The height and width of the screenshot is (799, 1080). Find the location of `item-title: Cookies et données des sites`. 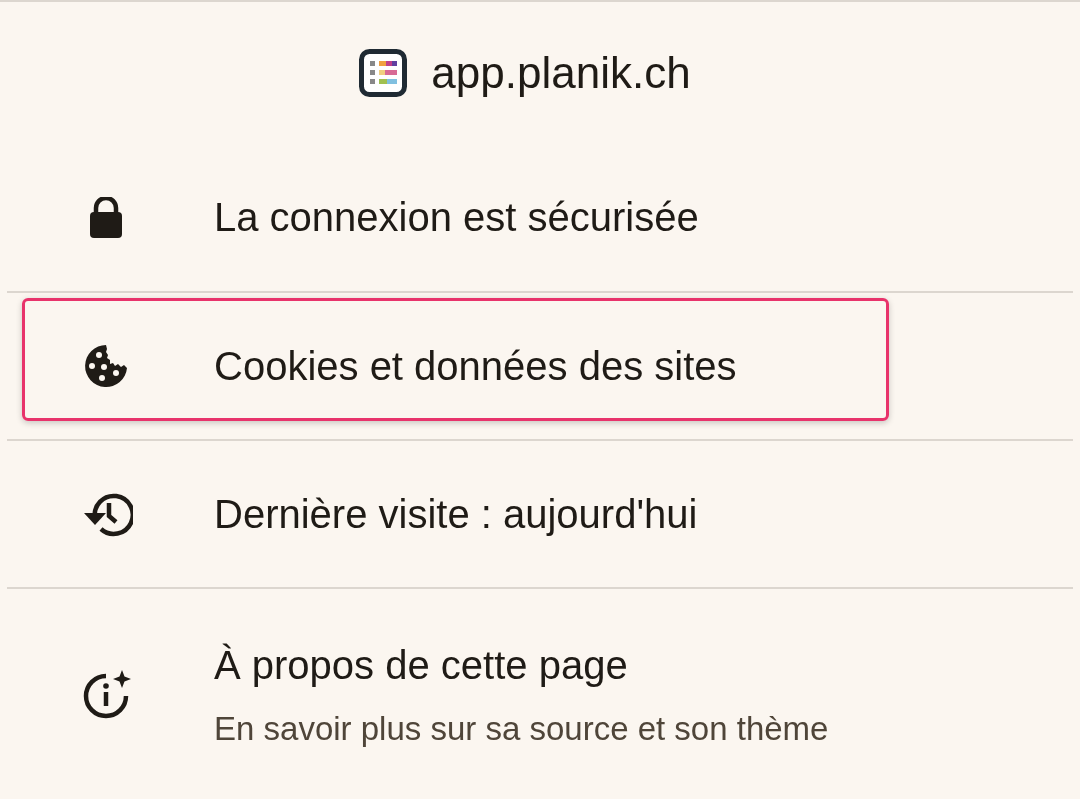

item-title: Cookies et données des sites is located at coordinates (475, 366).